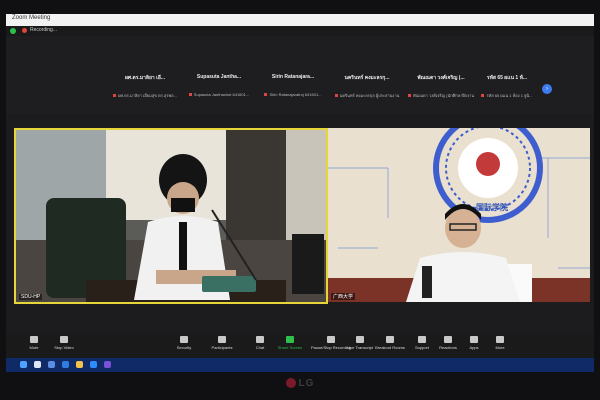 The image size is (600, 400). I want to click on stop-video-button: Stop Video, so click(64, 343).